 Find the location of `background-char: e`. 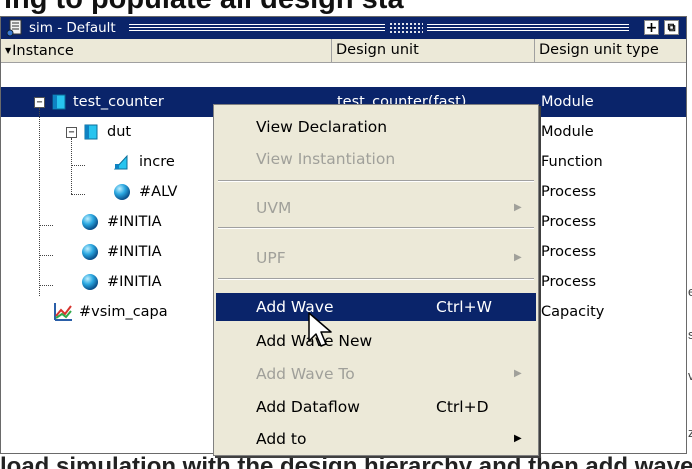

background-char: e is located at coordinates (690, 291).